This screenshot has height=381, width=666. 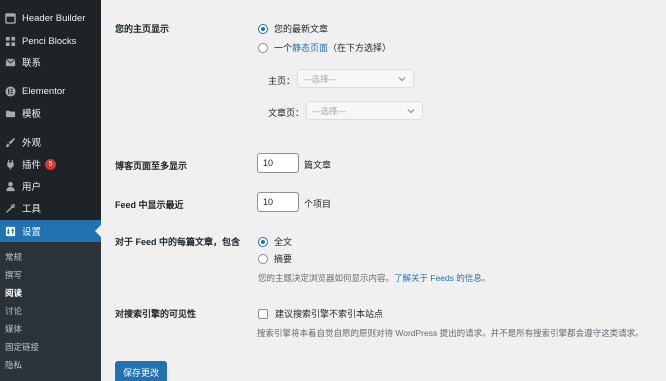 What do you see at coordinates (13, 275) in the screenshot?
I see `submenu-writing: 撰写` at bounding box center [13, 275].